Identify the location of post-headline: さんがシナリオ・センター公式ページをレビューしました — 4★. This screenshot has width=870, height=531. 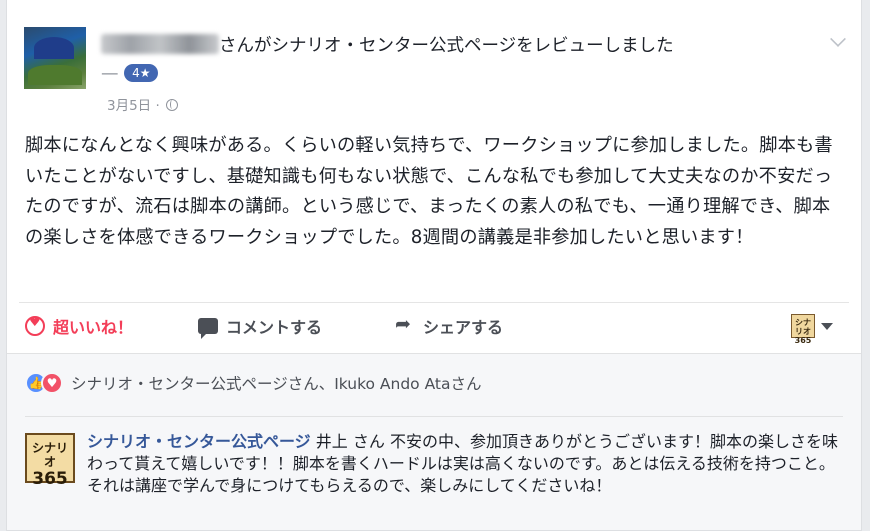
(451, 60).